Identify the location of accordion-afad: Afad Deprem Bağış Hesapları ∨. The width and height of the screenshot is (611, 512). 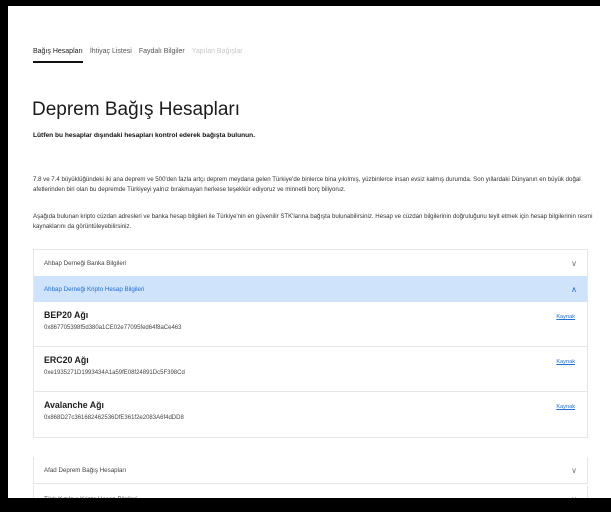
(310, 470).